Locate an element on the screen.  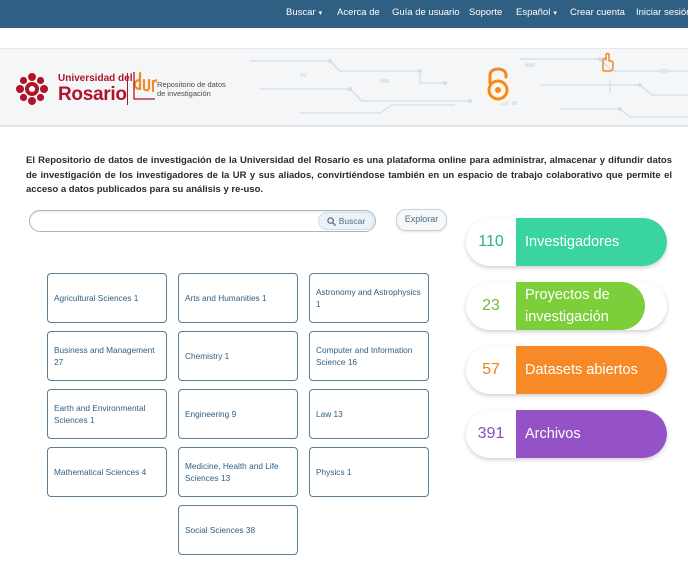
category-card: Agricultural Sciences 1 is located at coordinates (107, 298).